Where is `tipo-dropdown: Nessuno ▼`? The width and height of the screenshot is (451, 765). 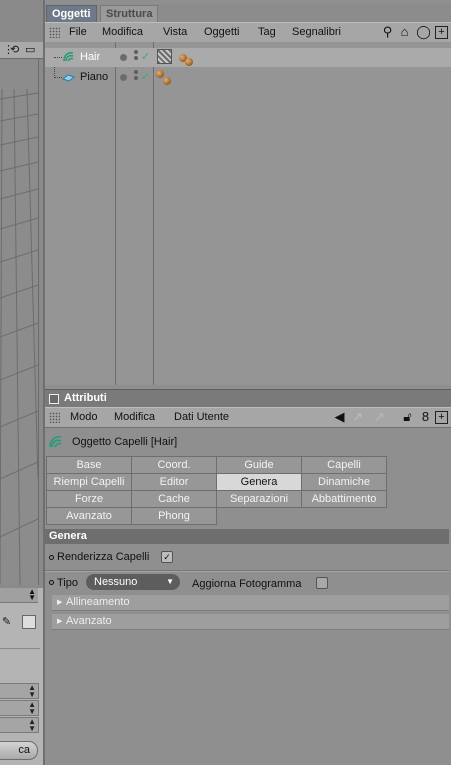
tipo-dropdown: Nessuno ▼ is located at coordinates (133, 582).